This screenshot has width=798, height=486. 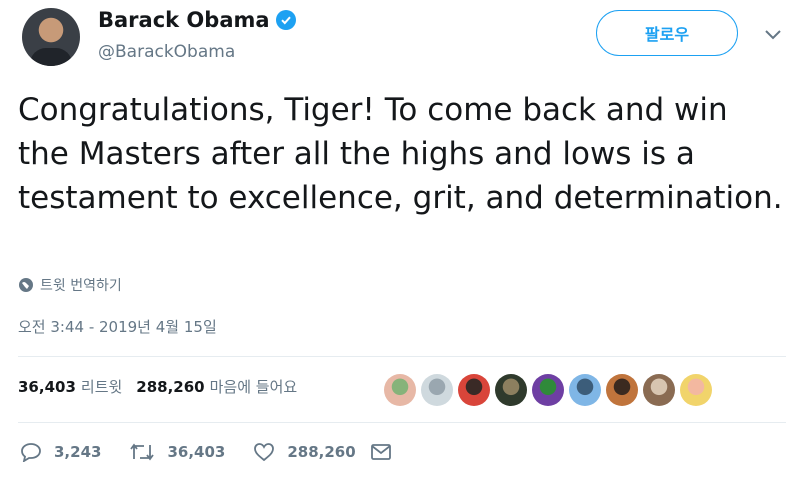 I want to click on author-name-row: Barack Obama, so click(x=197, y=20).